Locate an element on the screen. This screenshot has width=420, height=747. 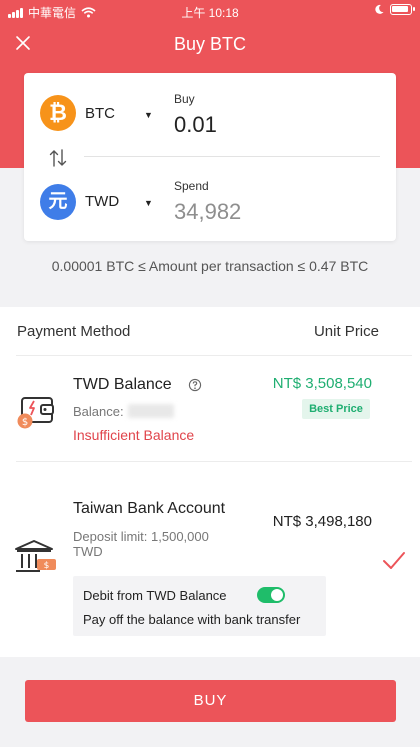
battery-icon is located at coordinates (402, 9).